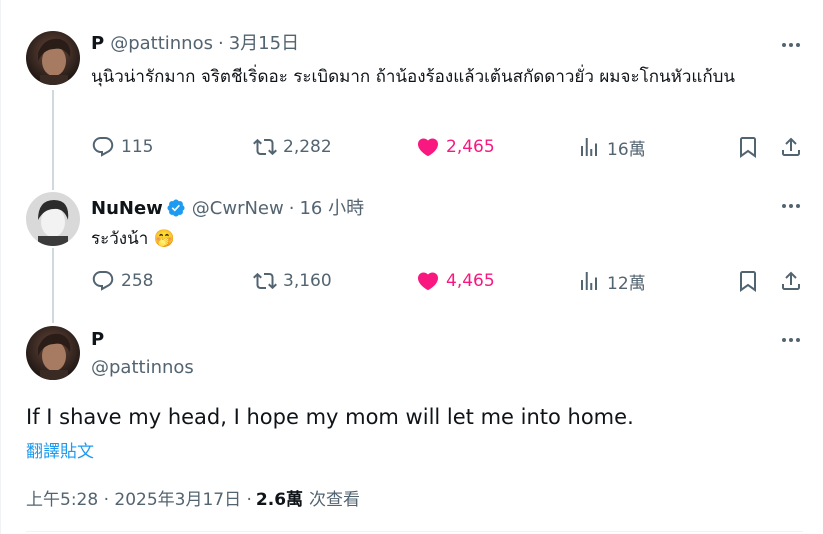 This screenshot has width=823, height=534. I want to click on reply-button: 115, so click(122, 147).